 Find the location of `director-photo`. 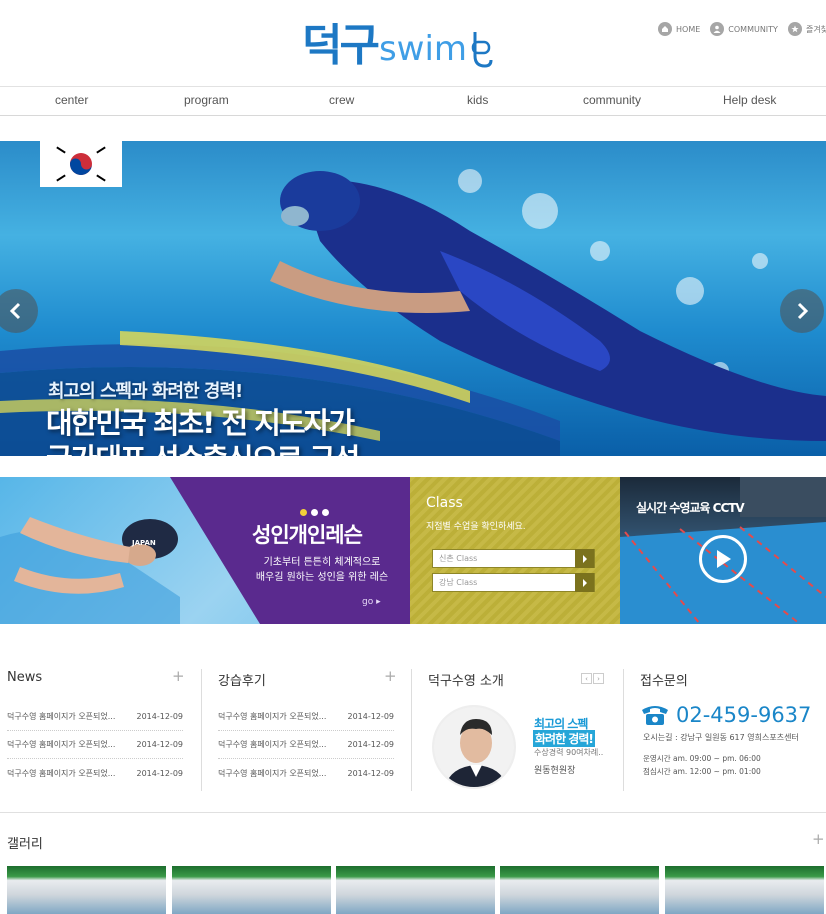

director-photo is located at coordinates (474, 747).